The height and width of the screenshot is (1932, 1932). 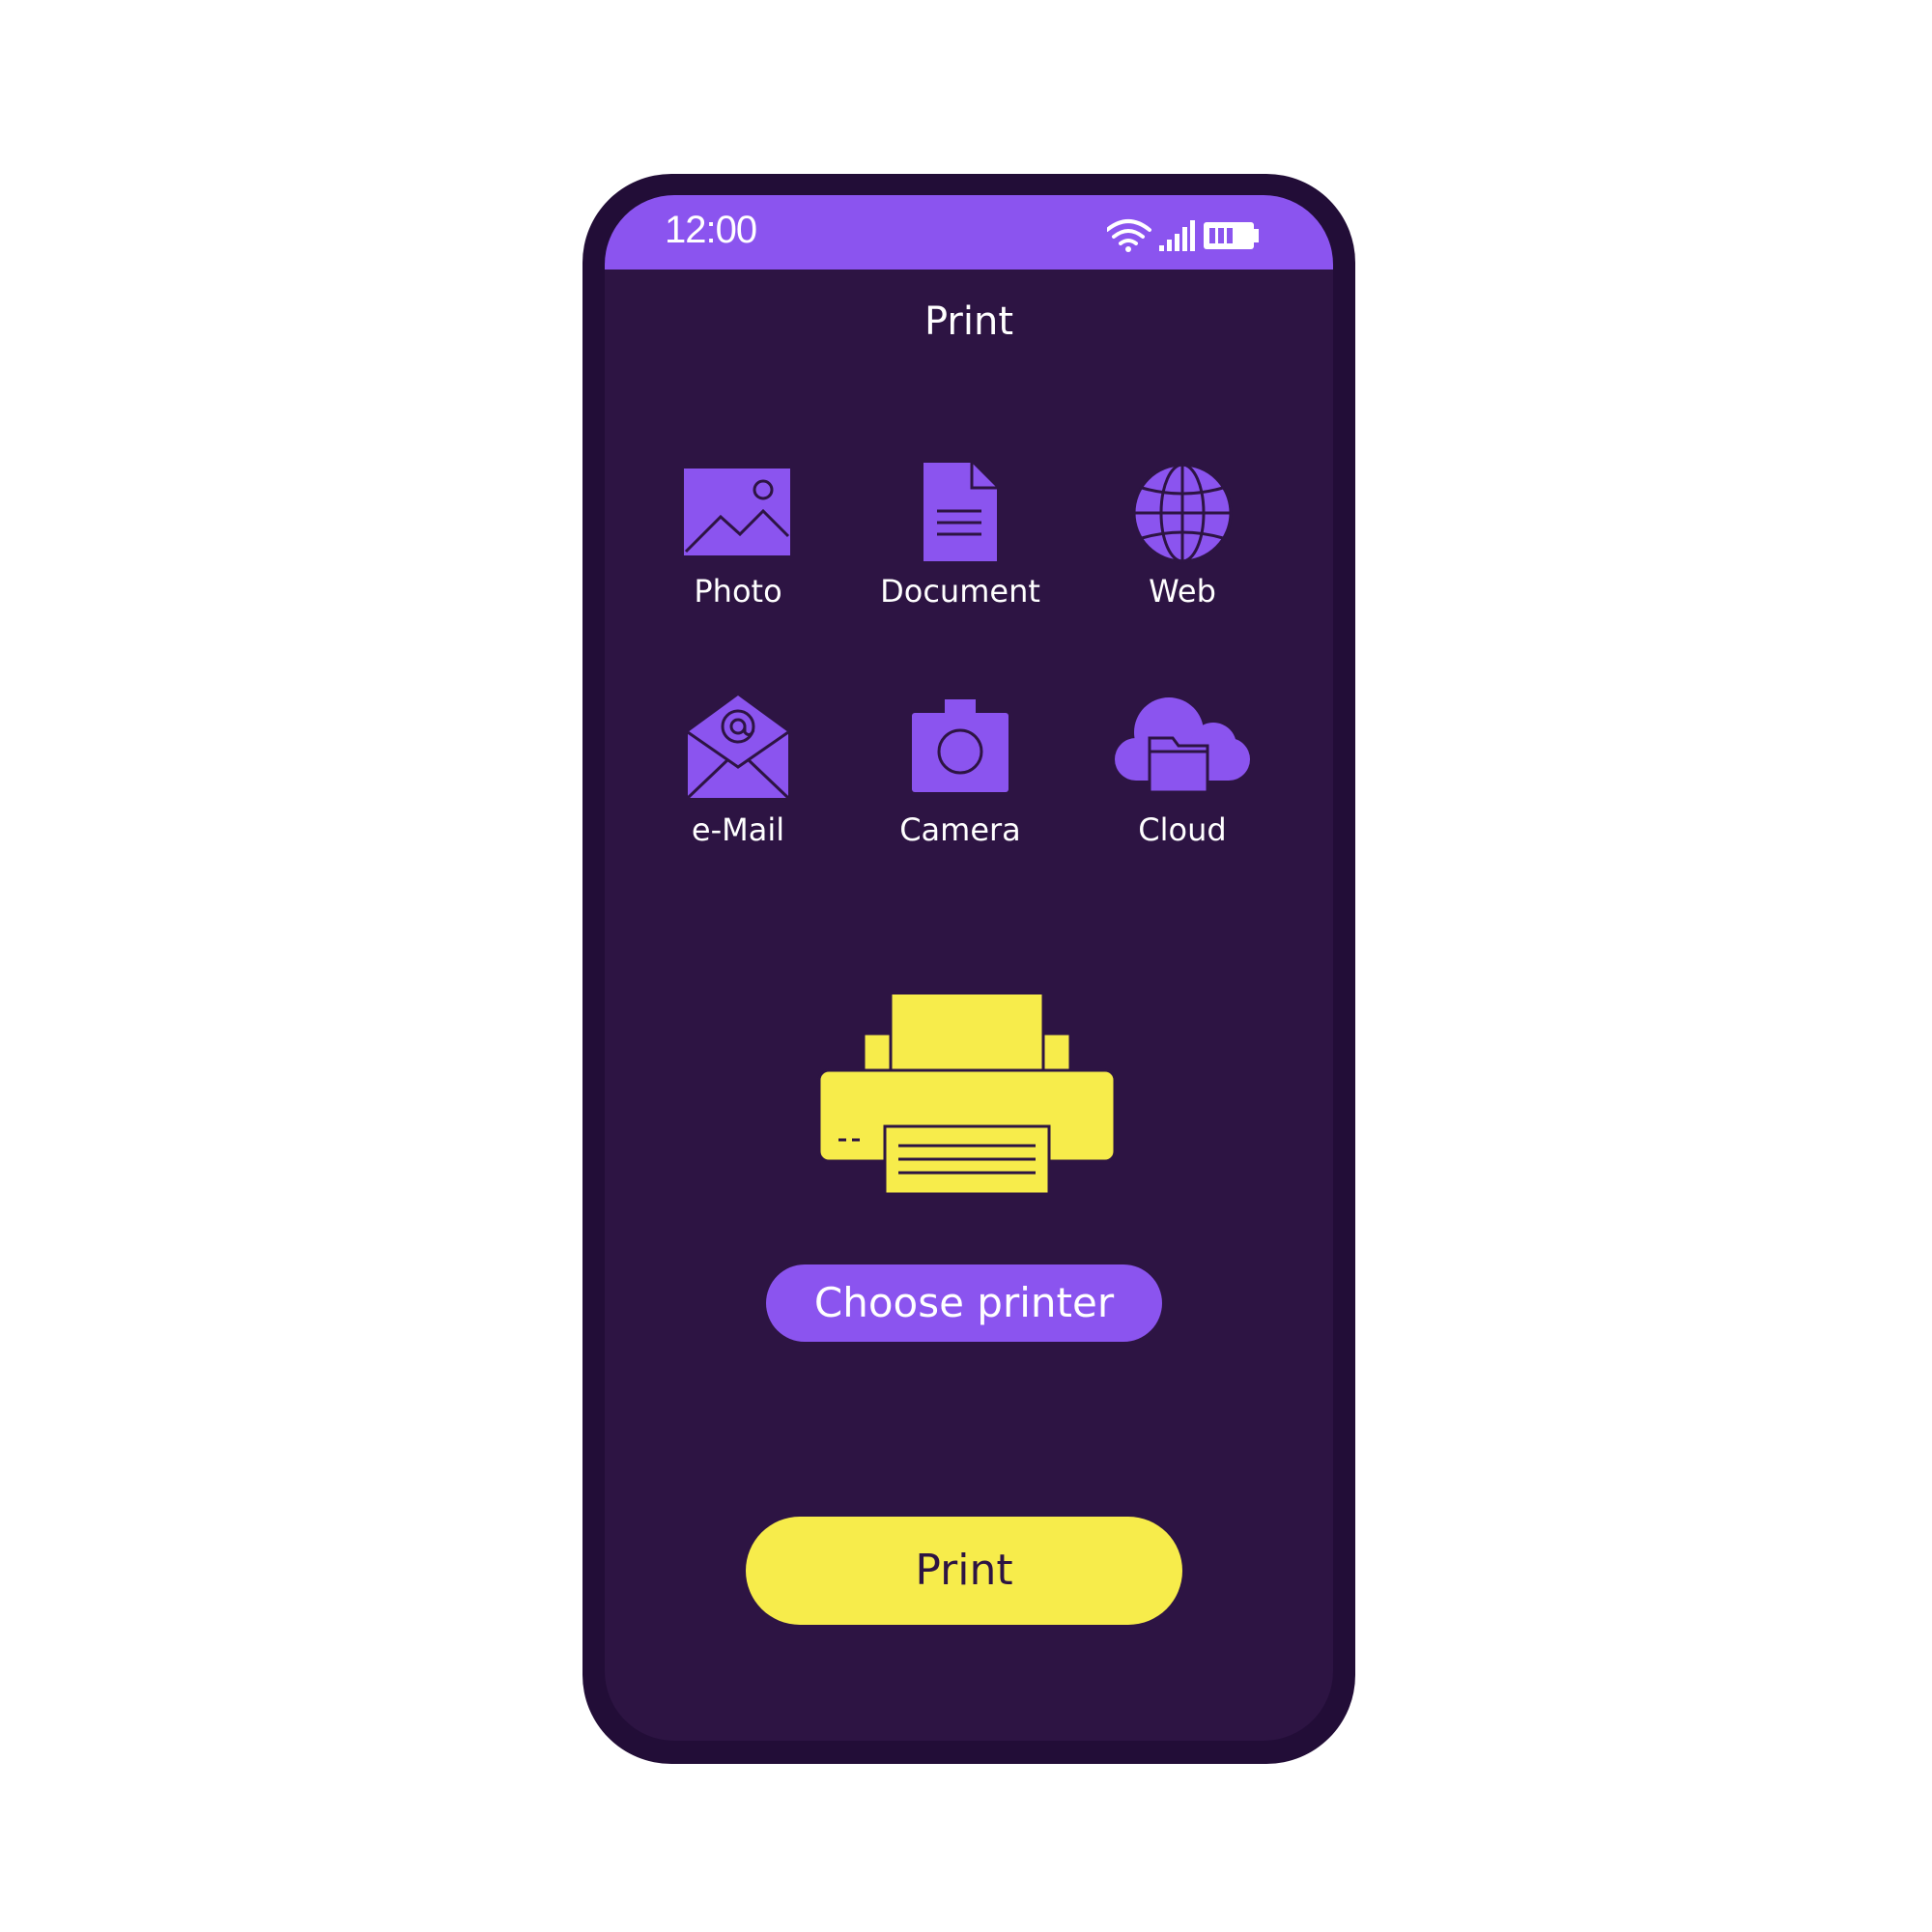 I want to click on photo-icon, so click(x=737, y=512).